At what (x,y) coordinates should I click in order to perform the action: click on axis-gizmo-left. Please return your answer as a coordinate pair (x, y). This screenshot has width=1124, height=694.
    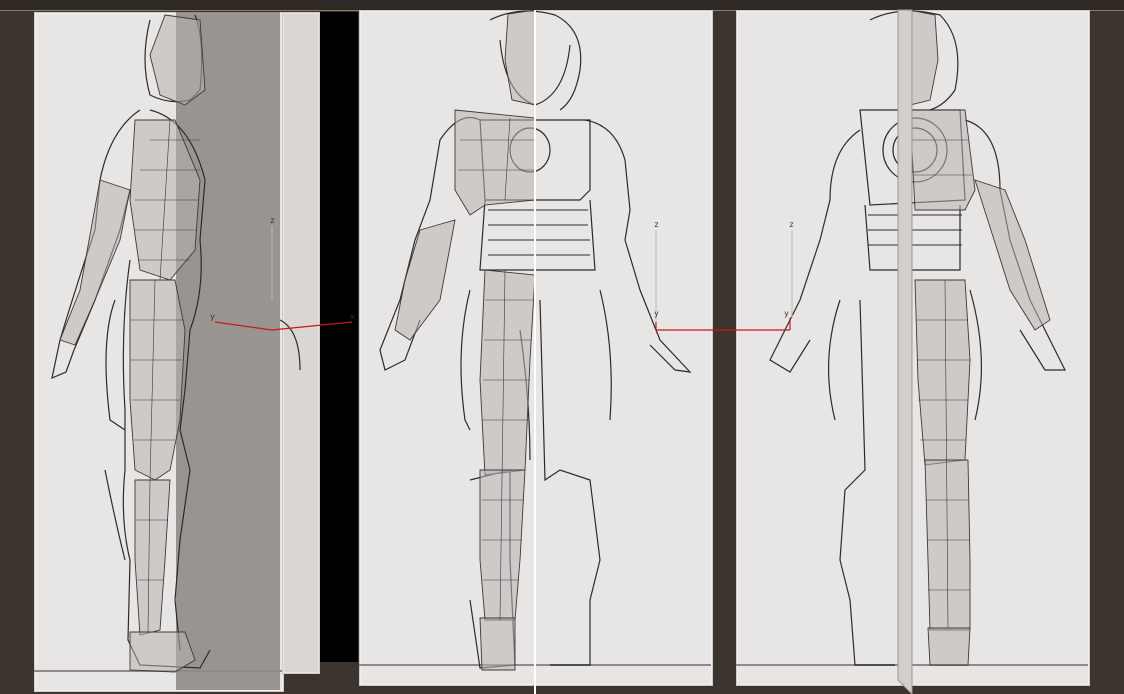
    Looking at the image, I should click on (283, 326).